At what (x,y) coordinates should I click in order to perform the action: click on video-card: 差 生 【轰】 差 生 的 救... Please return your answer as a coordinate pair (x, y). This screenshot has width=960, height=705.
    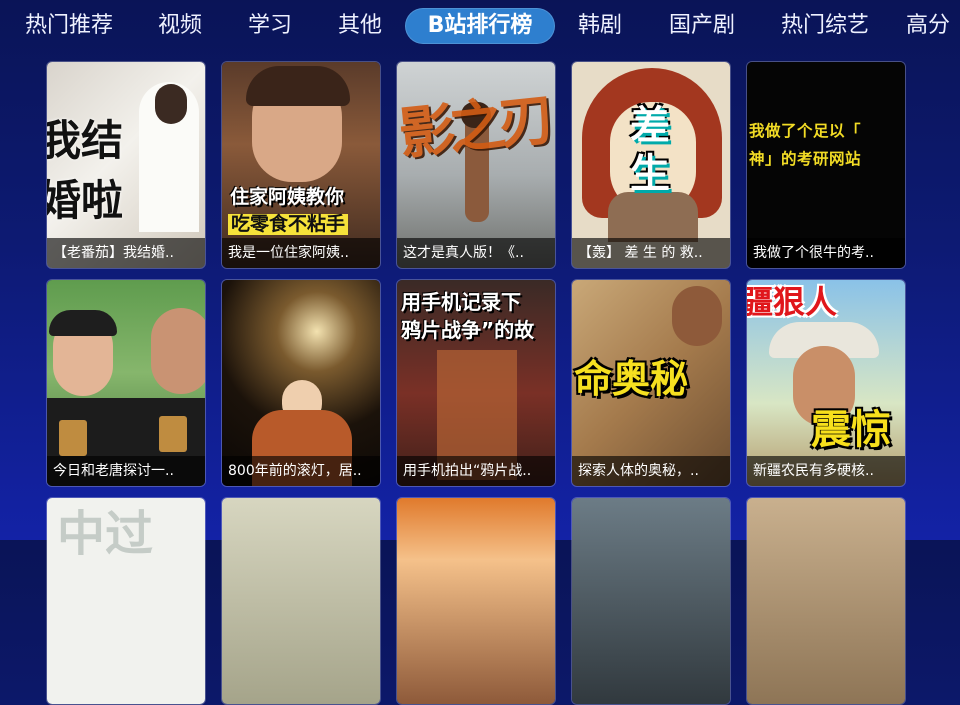
    Looking at the image, I should click on (651, 165).